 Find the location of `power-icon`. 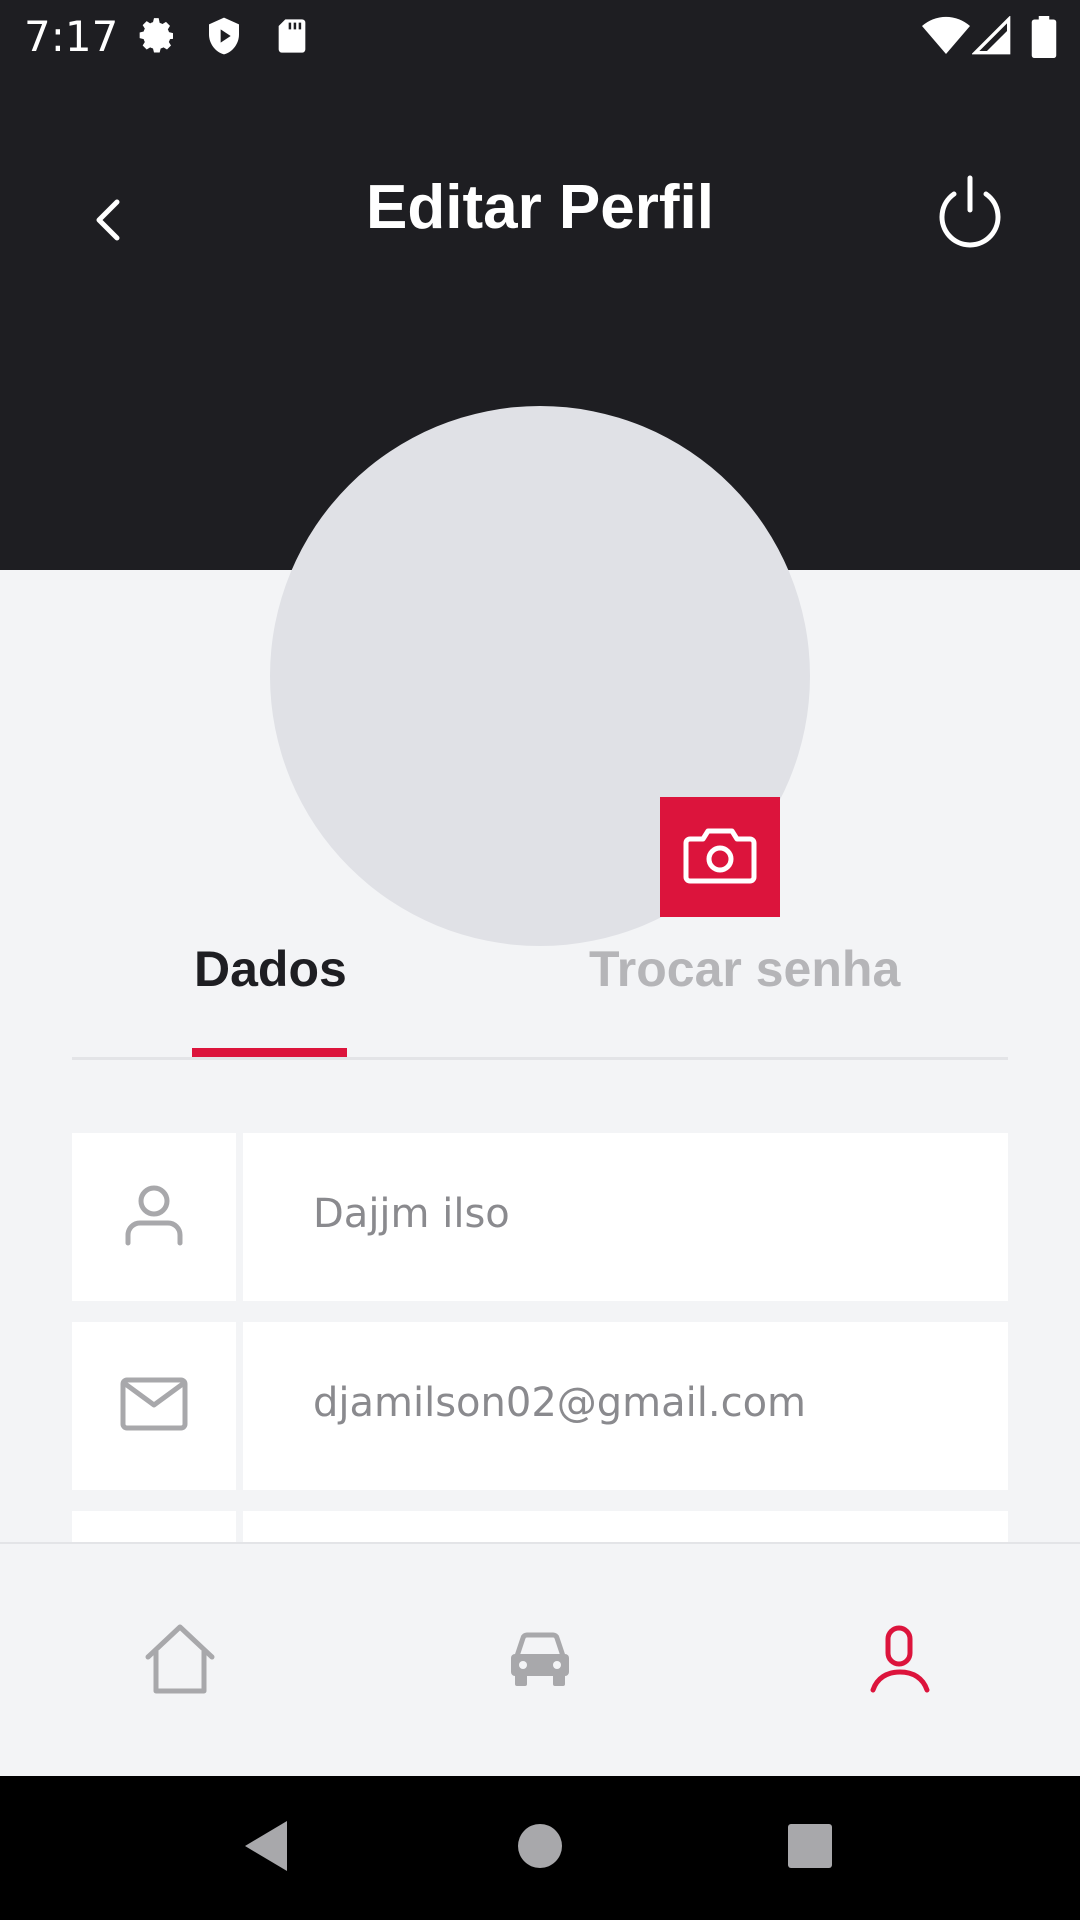

power-icon is located at coordinates (970, 215).